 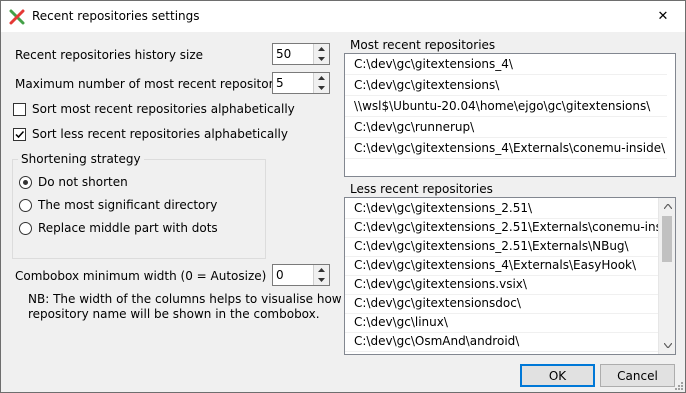 I want to click on less-recent-title: Less recent repositories, so click(x=421, y=189).